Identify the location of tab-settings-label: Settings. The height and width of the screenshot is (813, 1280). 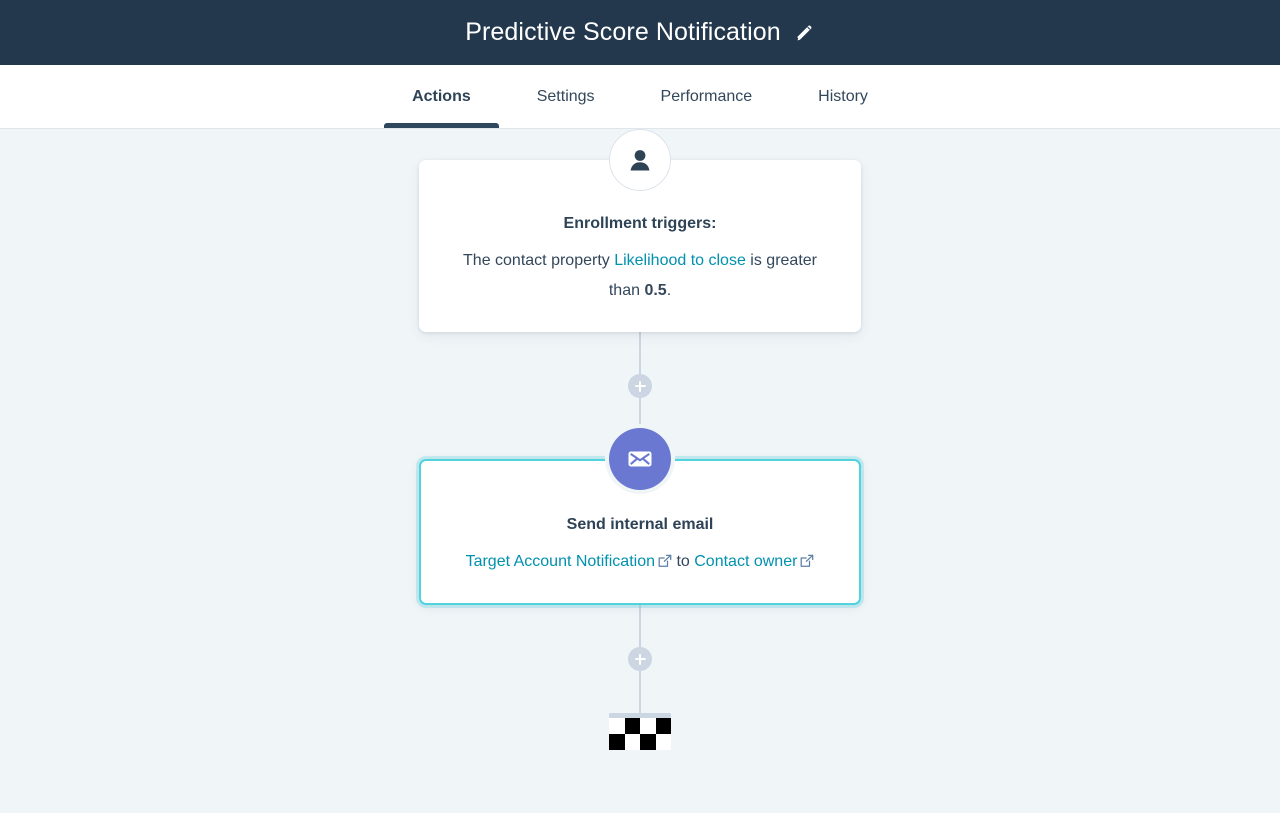
(565, 96).